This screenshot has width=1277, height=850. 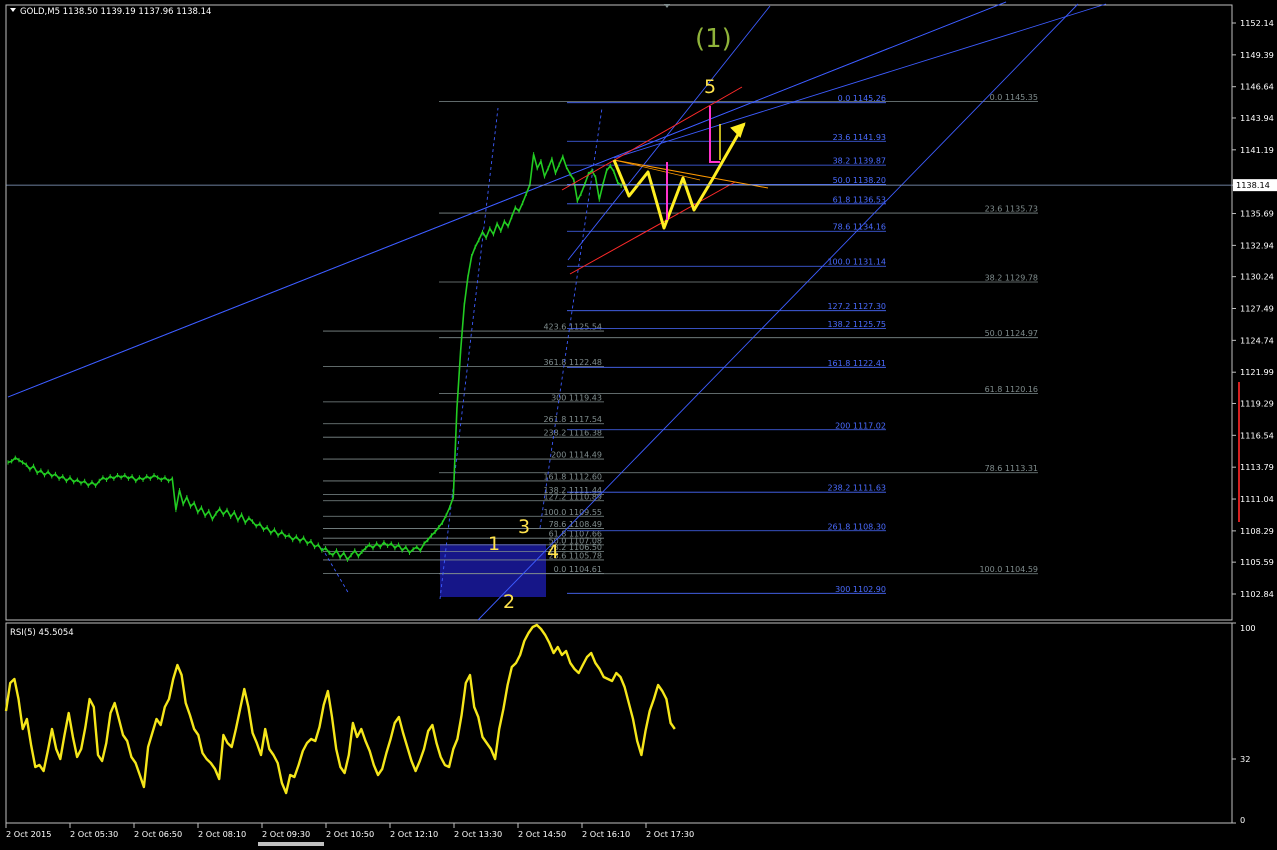 I want to click on x-tick-label: 2 Oct 06:50, so click(x=158, y=834).